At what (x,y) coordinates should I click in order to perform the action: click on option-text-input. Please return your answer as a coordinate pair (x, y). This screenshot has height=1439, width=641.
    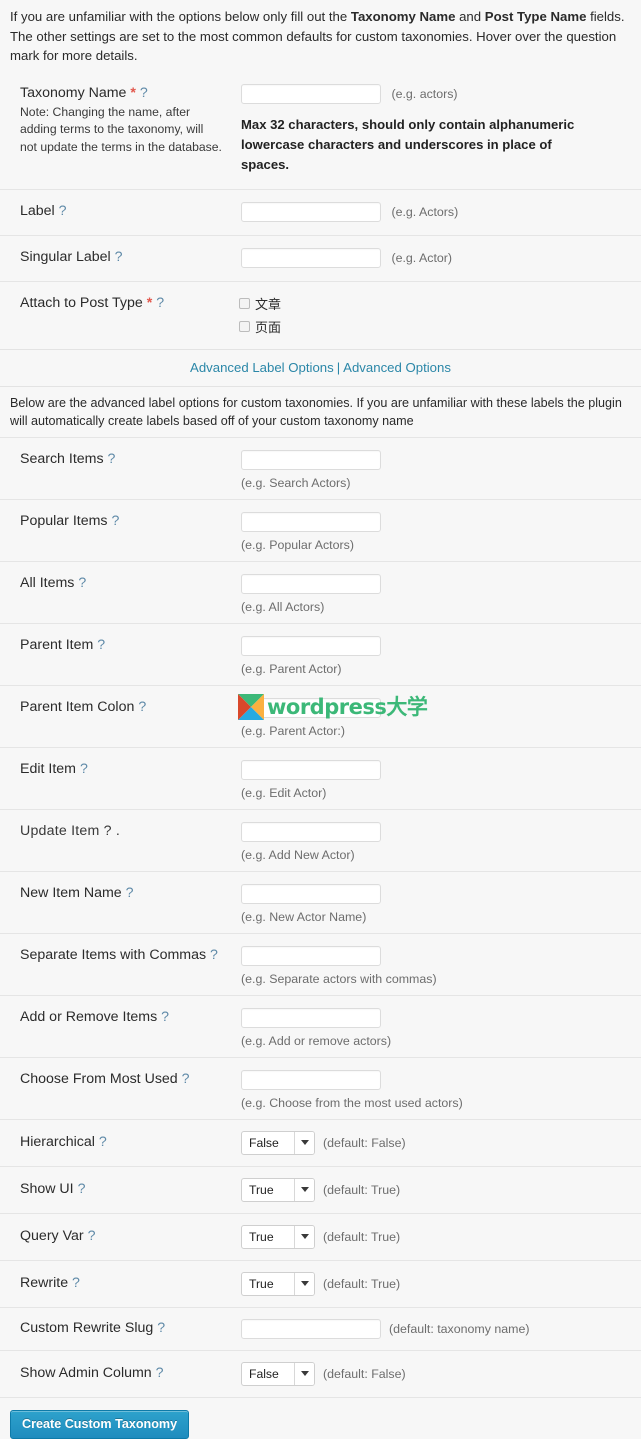
    Looking at the image, I should click on (311, 1328).